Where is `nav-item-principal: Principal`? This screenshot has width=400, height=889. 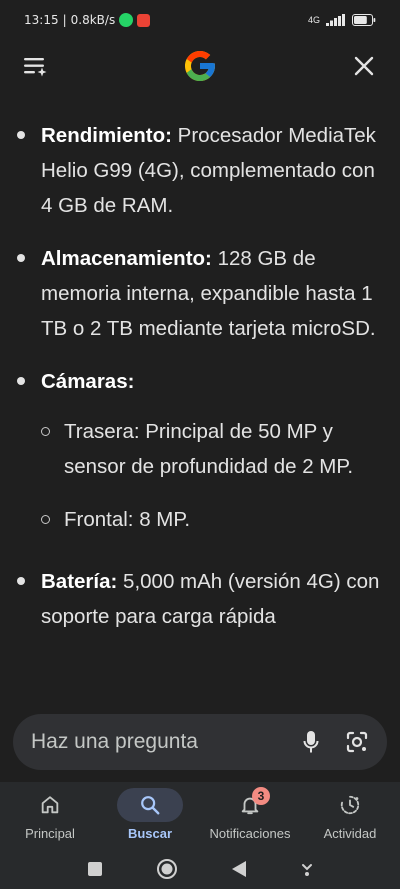 nav-item-principal: Principal is located at coordinates (50, 814).